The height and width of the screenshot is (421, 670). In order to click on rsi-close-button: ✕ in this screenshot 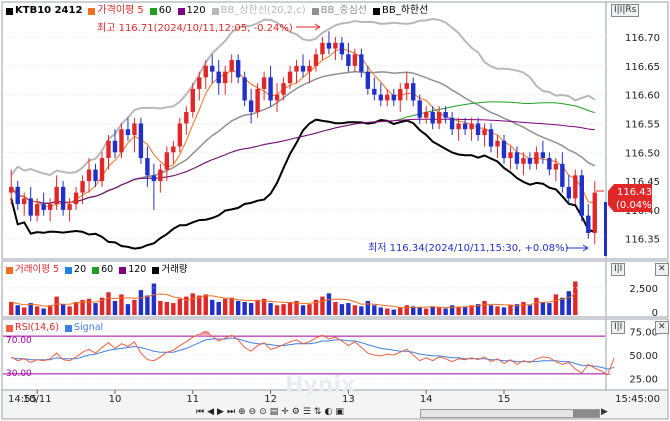, I will do `click(662, 327)`.